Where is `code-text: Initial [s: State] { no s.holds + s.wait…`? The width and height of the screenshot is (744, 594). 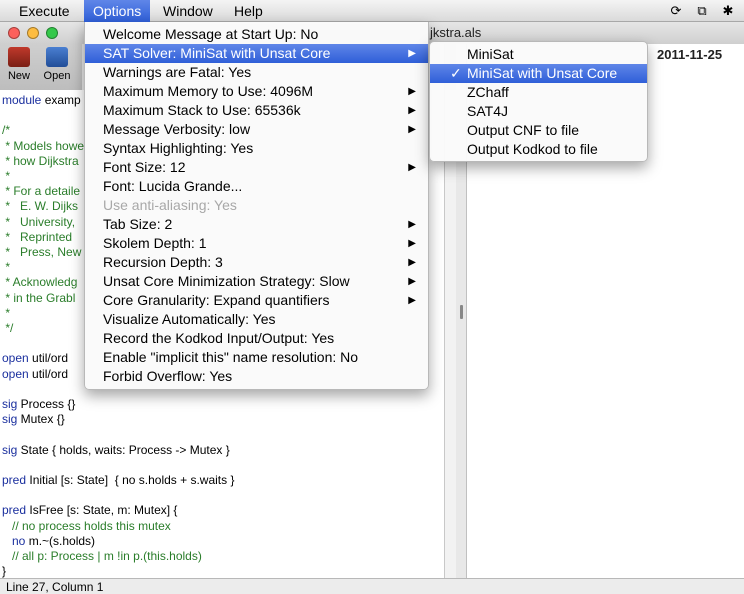
code-text: Initial [s: State] { no s.holds + s.wait… is located at coordinates (130, 480).